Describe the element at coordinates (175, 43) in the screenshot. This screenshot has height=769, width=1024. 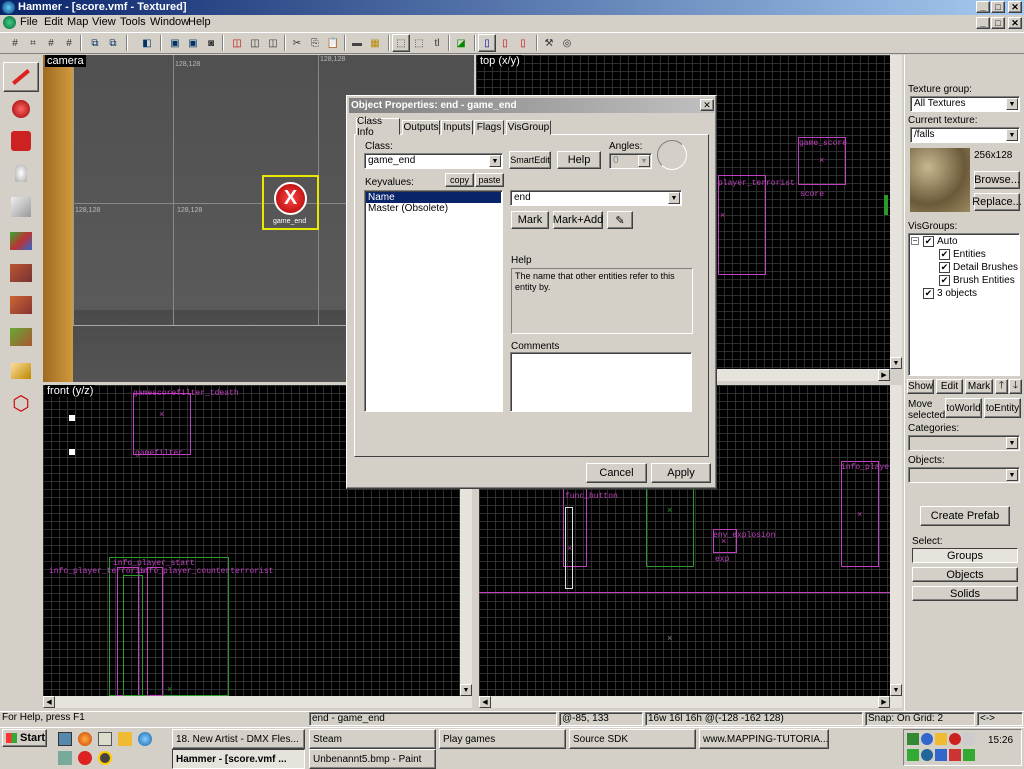
I see `texture-lock-icon: ▣` at that location.